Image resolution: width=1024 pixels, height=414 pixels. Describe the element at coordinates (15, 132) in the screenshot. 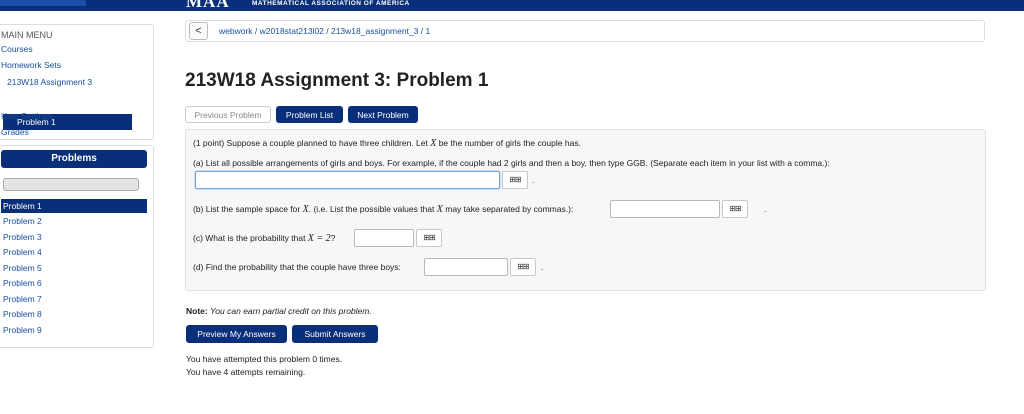

I see `menu-item-grades: Grades` at that location.